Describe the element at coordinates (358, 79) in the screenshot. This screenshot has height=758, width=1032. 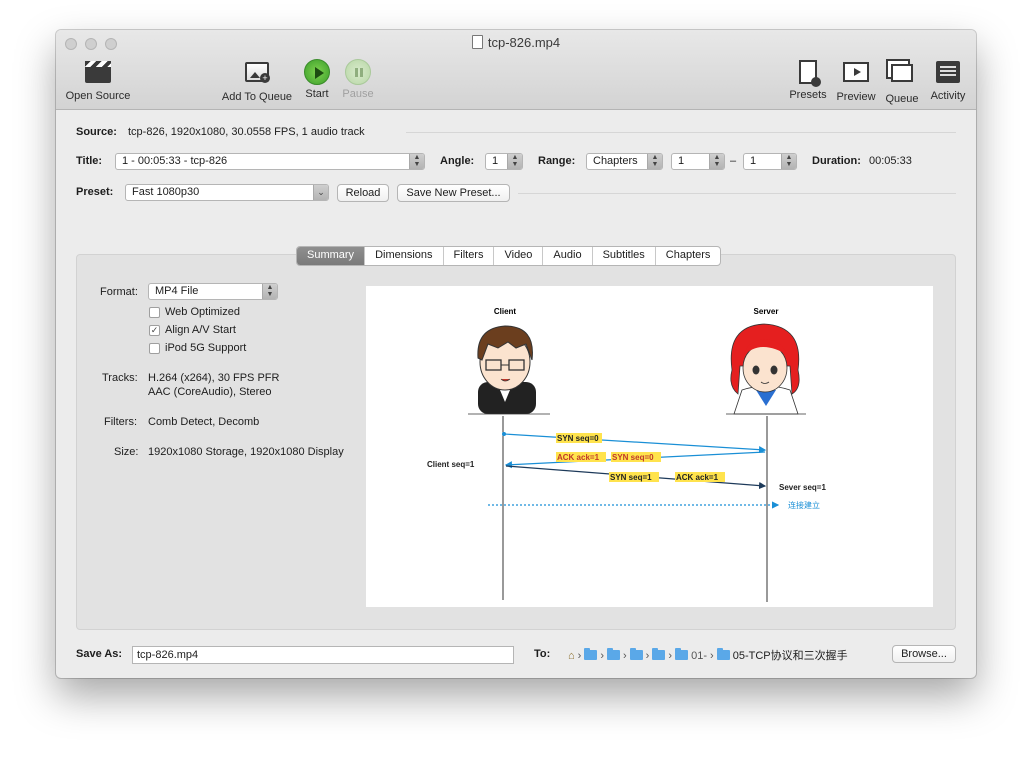
I see `pause-button: Pause` at that location.